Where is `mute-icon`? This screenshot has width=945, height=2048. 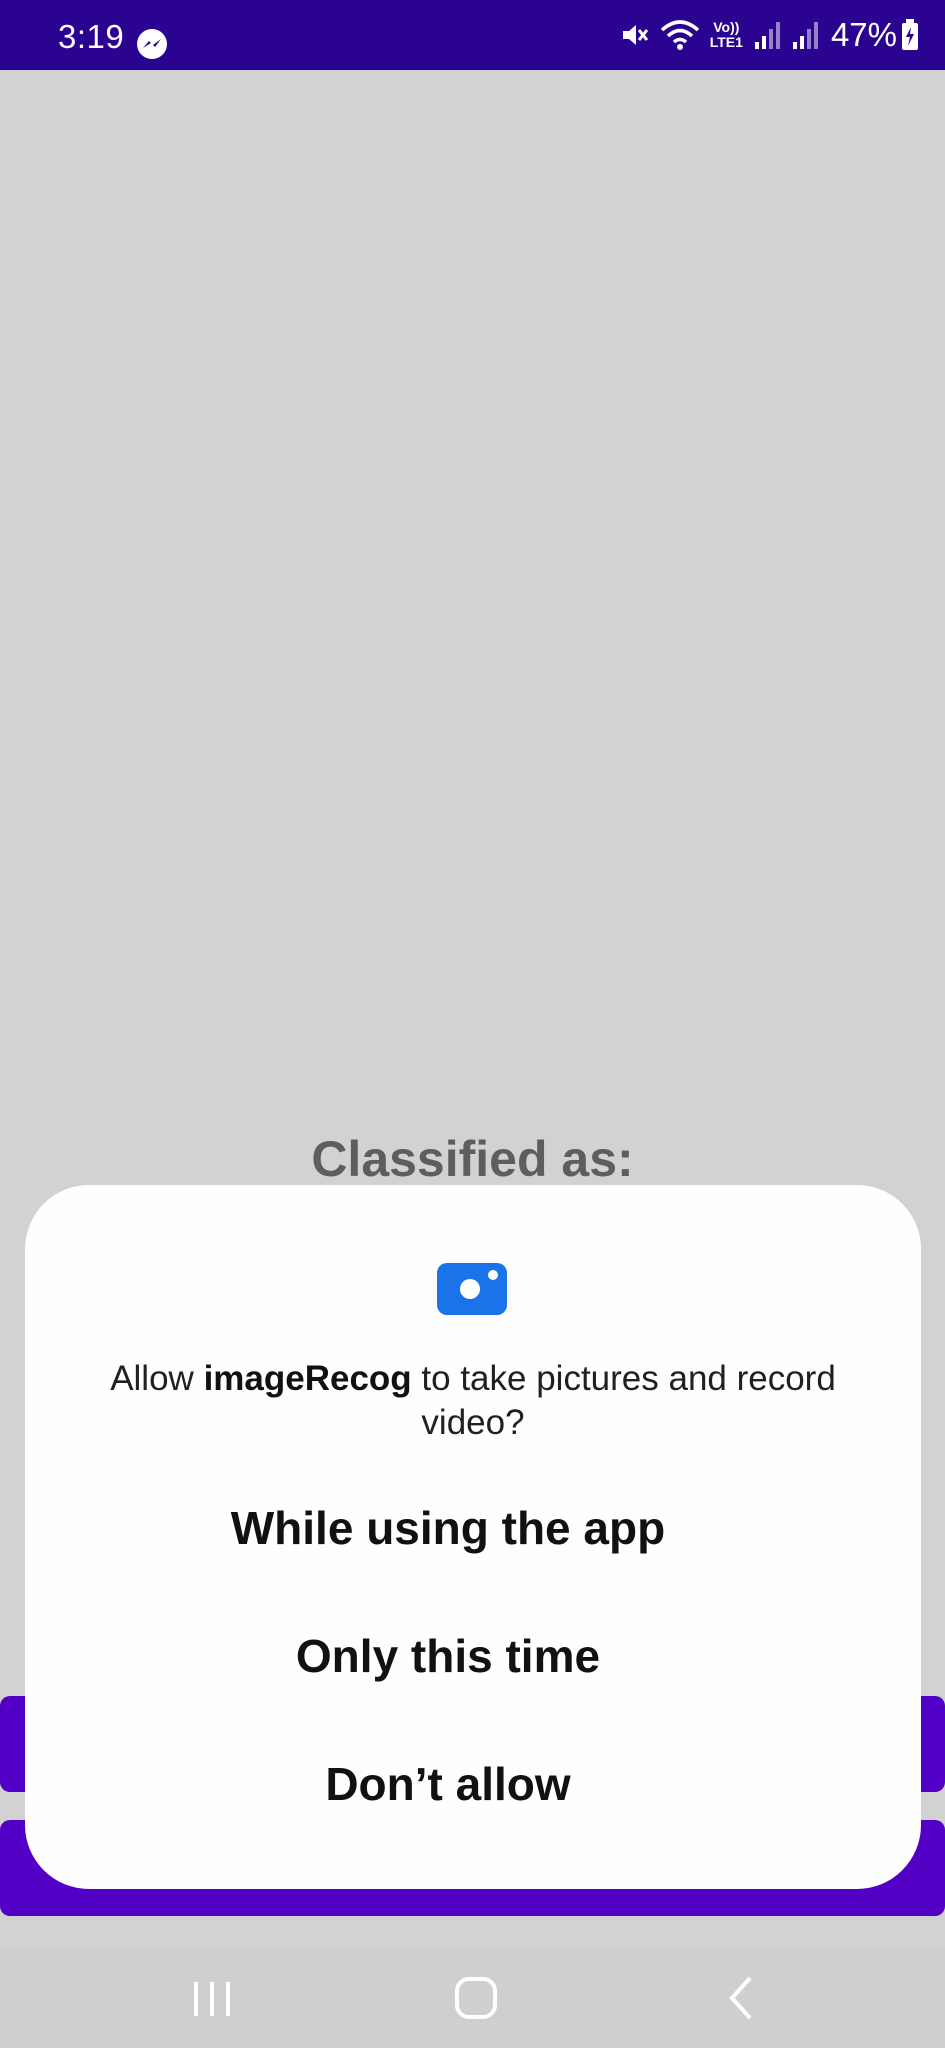
mute-icon is located at coordinates (635, 35).